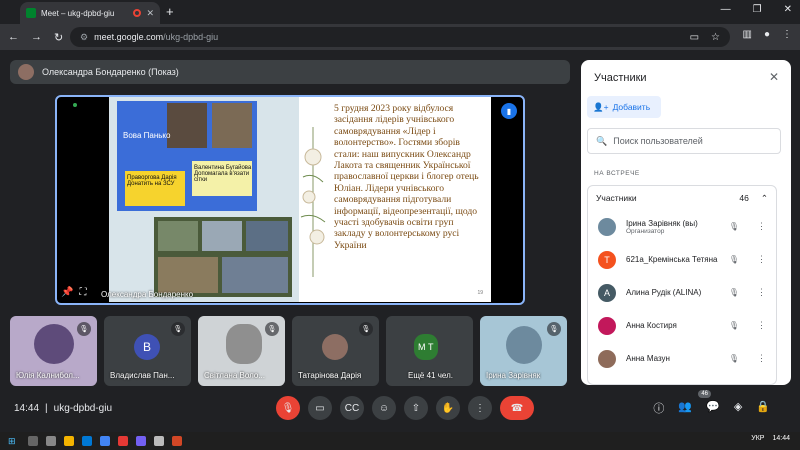  I want to click on reload-icon: ↻, so click(58, 37).